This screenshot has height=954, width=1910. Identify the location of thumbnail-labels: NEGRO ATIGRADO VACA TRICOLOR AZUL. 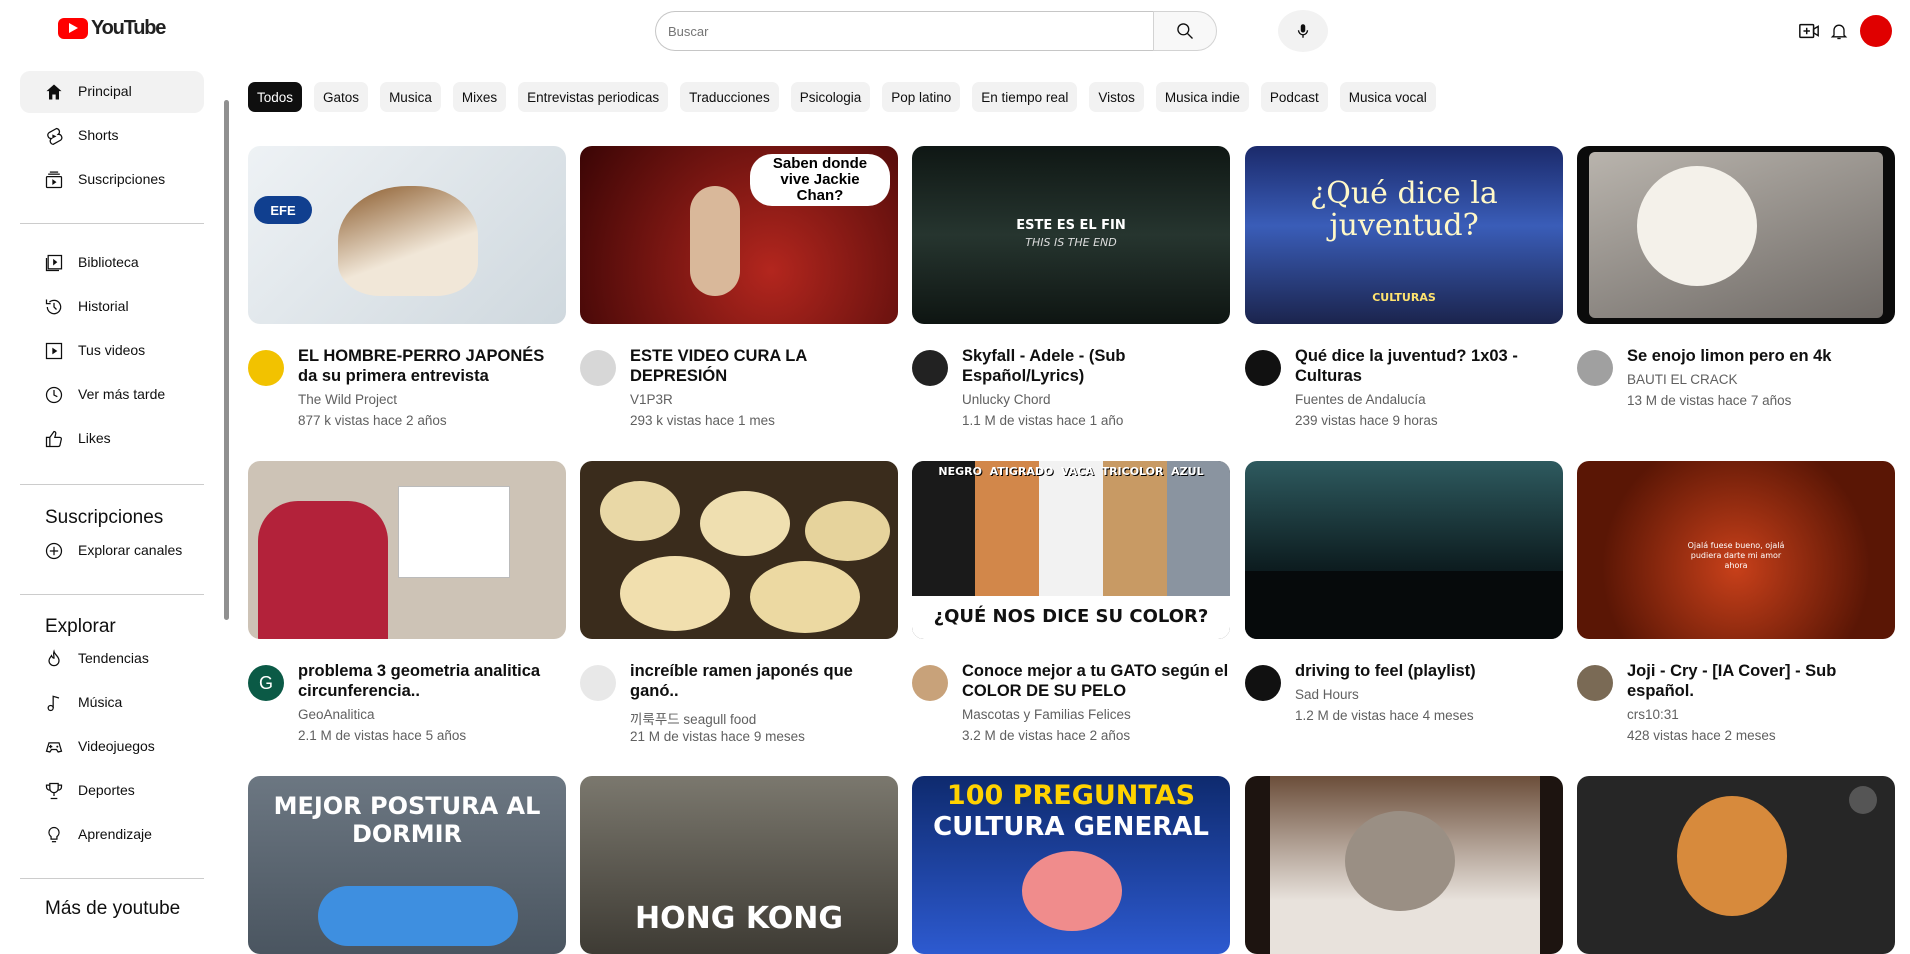
(1071, 471).